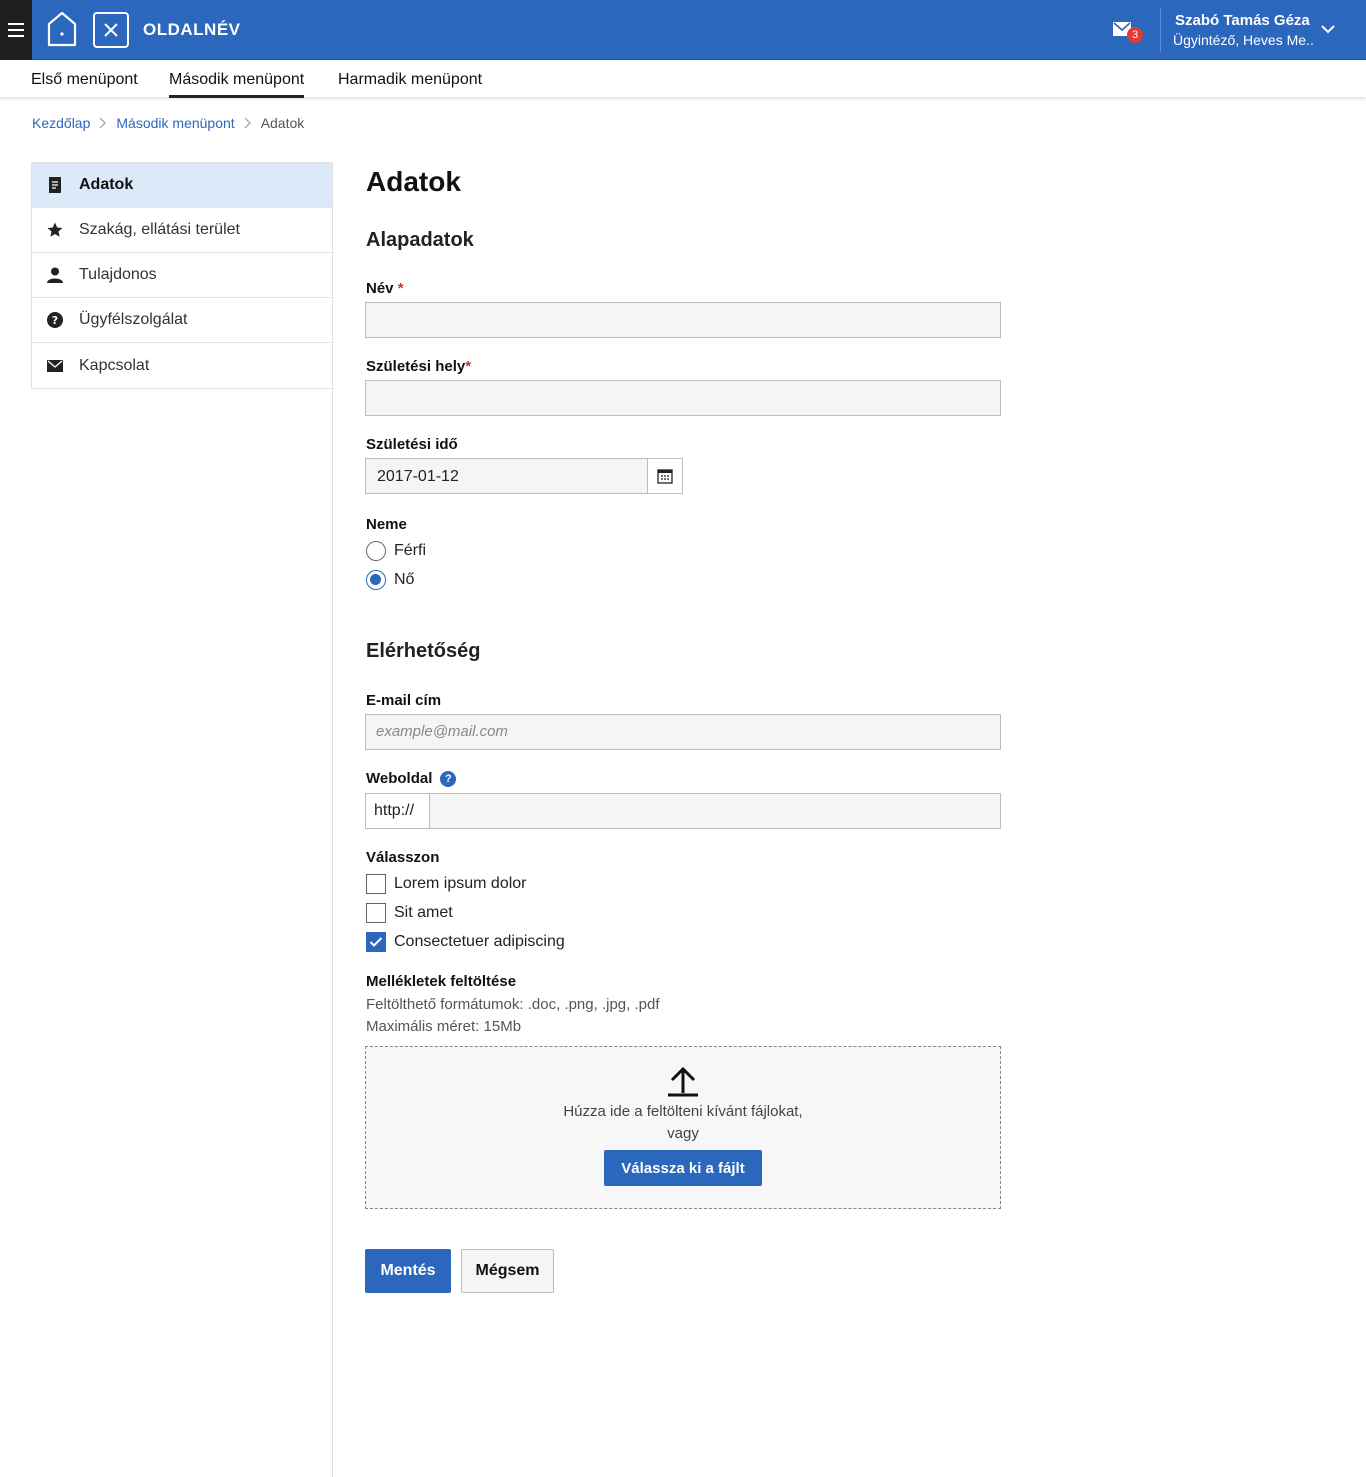 This screenshot has height=1477, width=1366. Describe the element at coordinates (683, 320) in the screenshot. I see `name-input` at that location.